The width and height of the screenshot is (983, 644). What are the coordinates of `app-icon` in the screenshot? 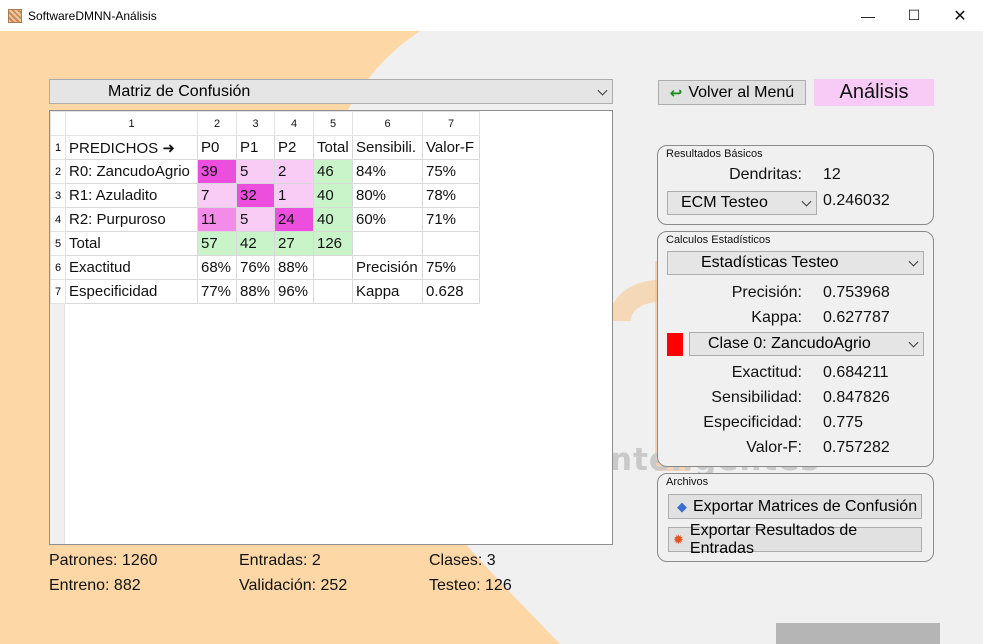 It's located at (15, 15).